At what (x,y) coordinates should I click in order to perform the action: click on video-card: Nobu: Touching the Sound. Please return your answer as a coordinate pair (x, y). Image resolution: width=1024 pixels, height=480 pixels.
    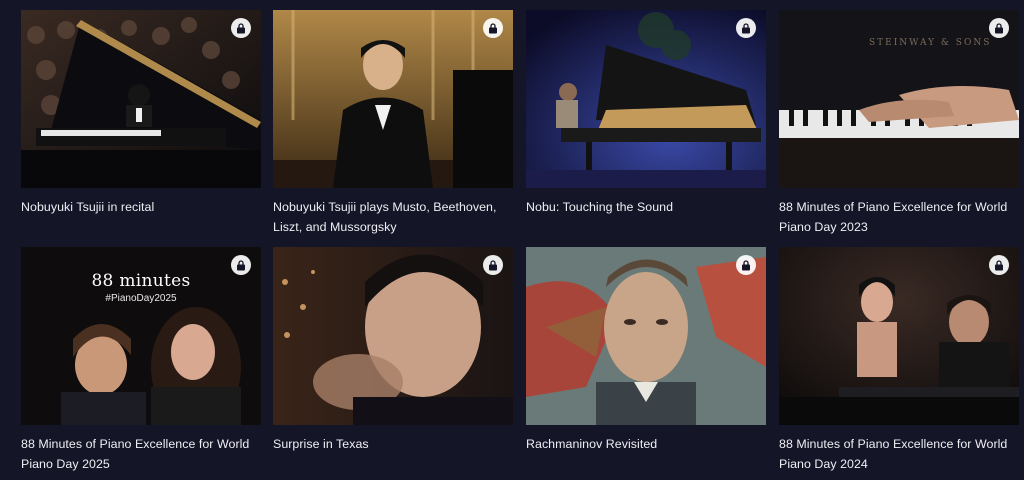
    Looking at the image, I should click on (646, 113).